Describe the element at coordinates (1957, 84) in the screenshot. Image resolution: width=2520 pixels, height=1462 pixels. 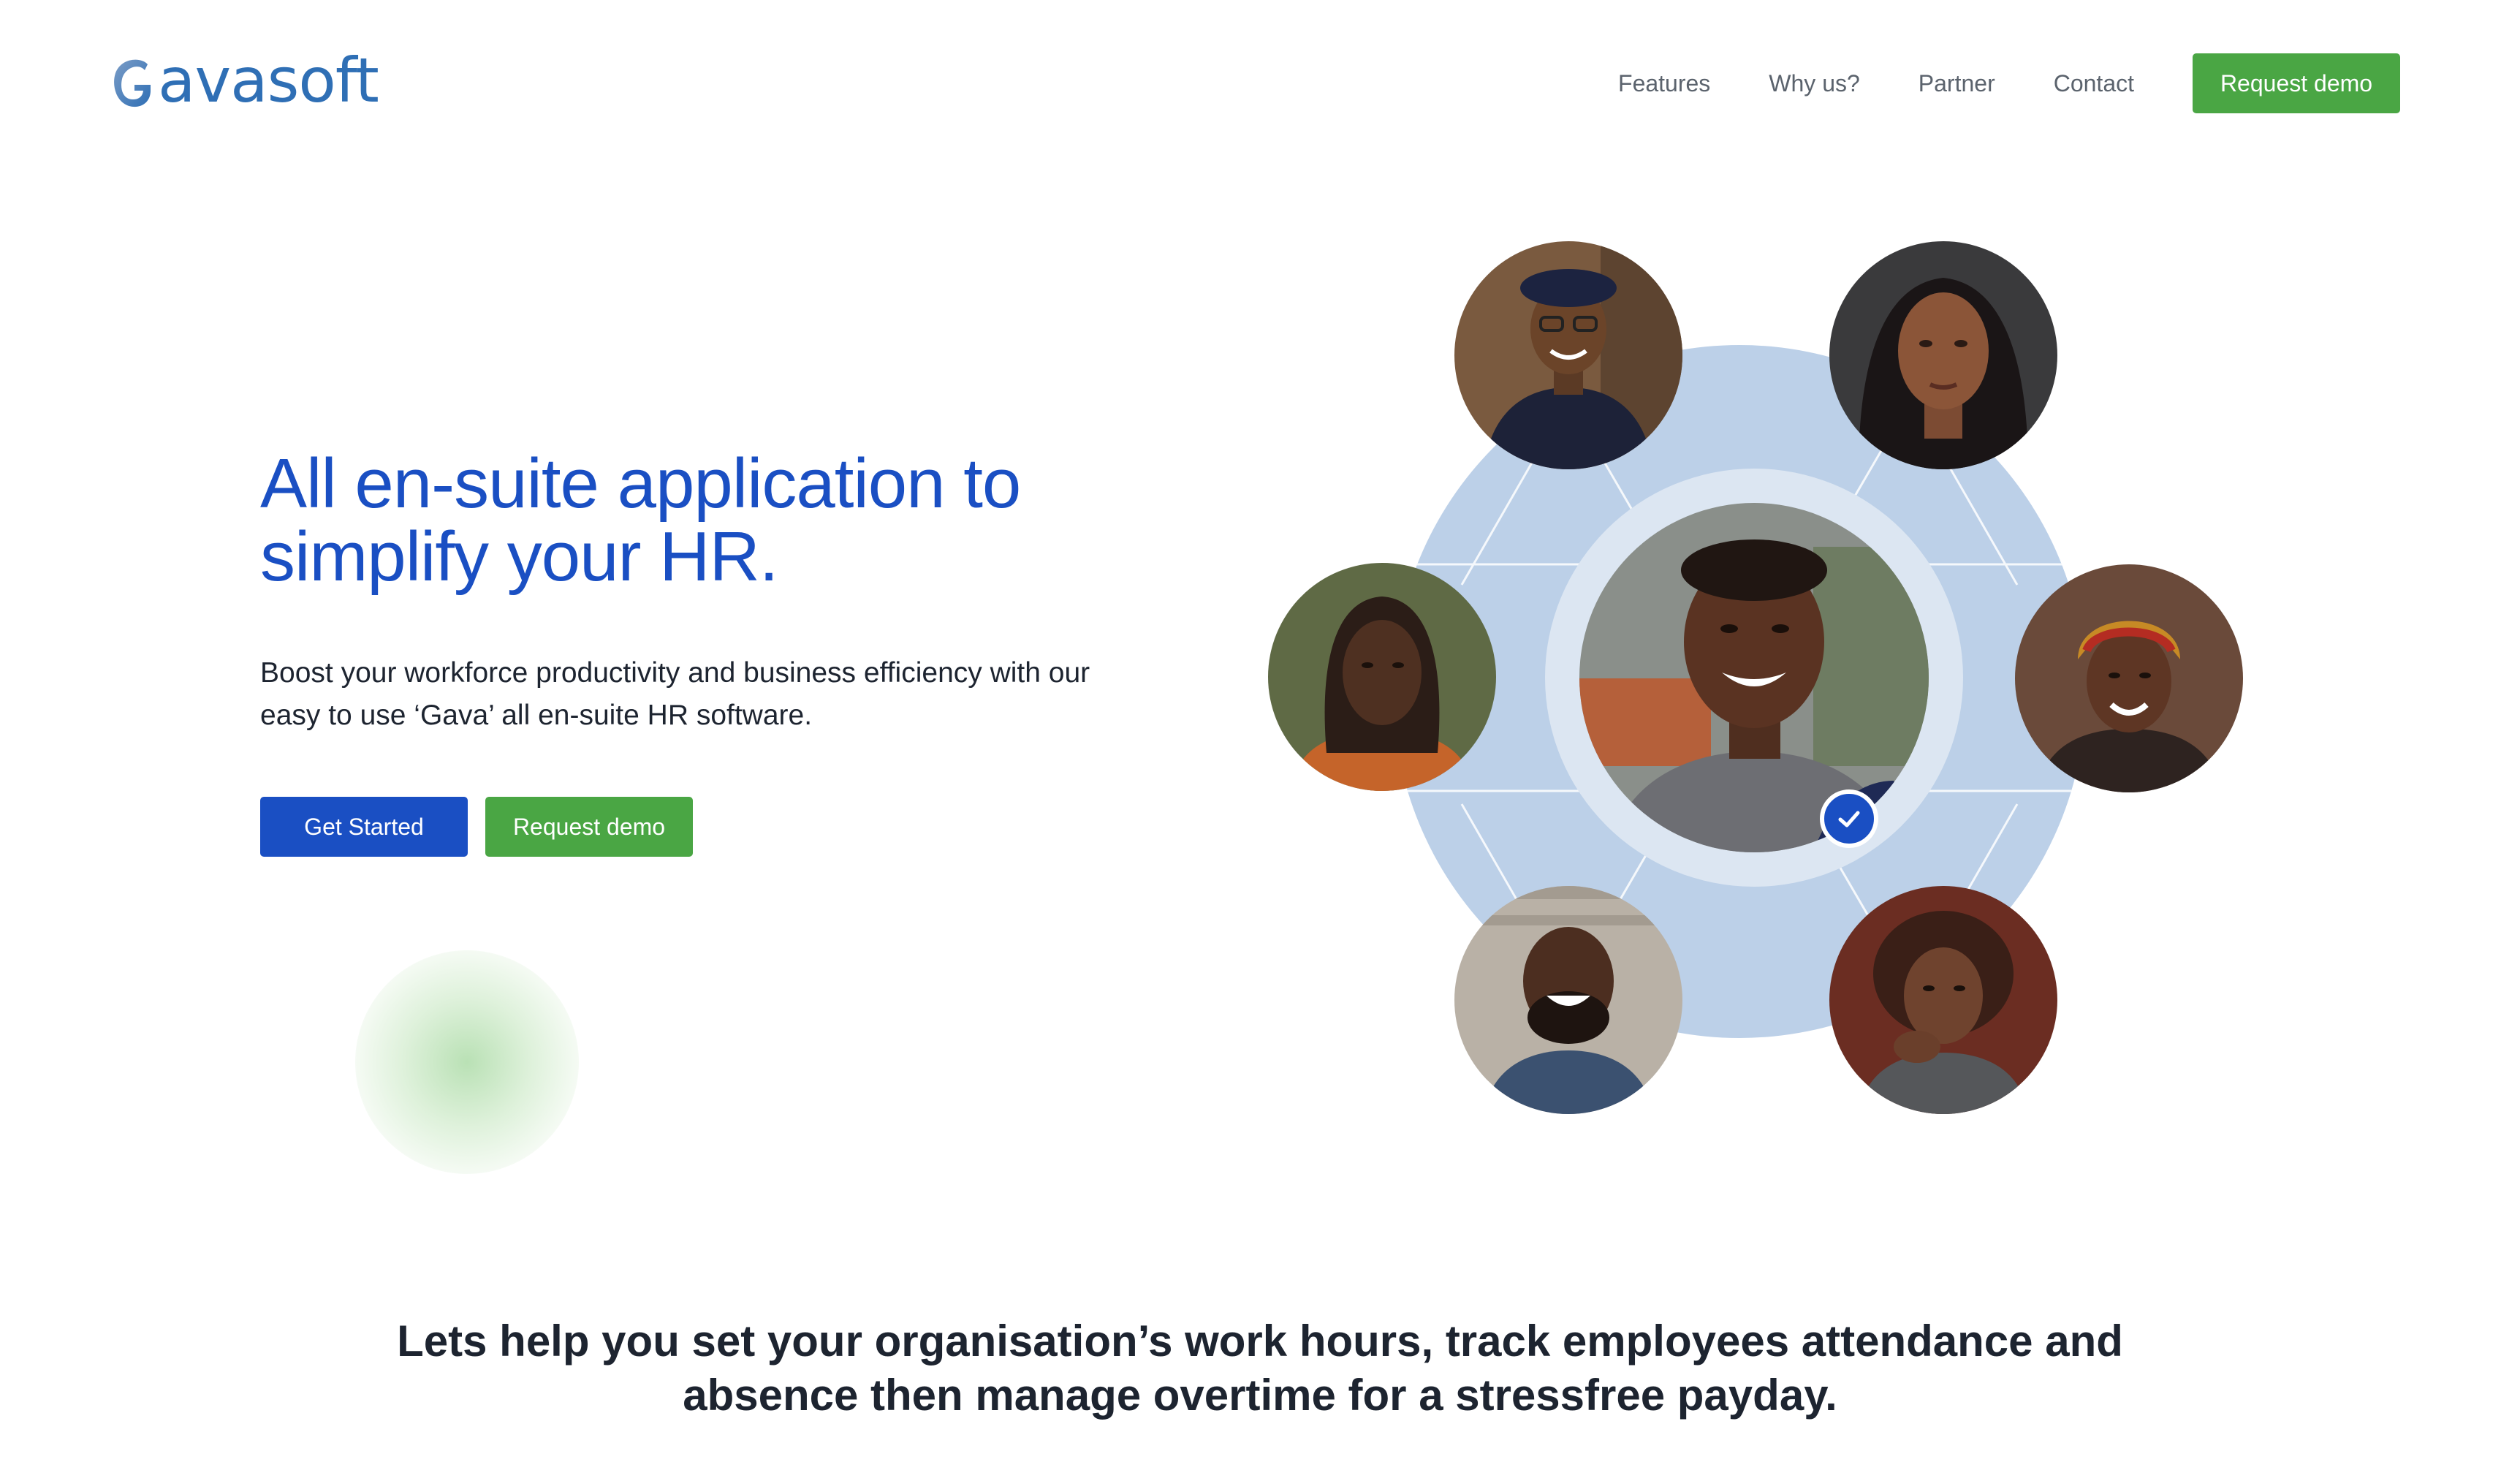
I see `nav-item-partner: Partner` at that location.